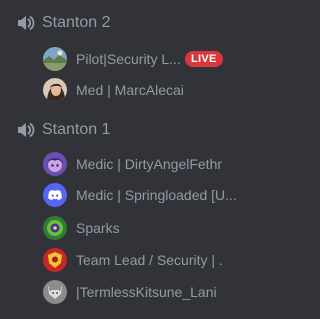  Describe the element at coordinates (76, 129) in the screenshot. I see `channel-name: Stanton 1` at that location.